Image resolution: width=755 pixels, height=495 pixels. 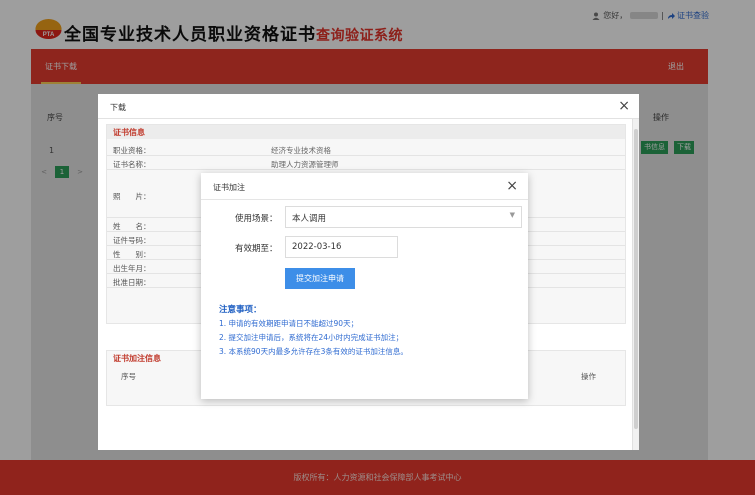 What do you see at coordinates (366, 132) in the screenshot?
I see `certificate-info-heading: 证书信息` at bounding box center [366, 132].